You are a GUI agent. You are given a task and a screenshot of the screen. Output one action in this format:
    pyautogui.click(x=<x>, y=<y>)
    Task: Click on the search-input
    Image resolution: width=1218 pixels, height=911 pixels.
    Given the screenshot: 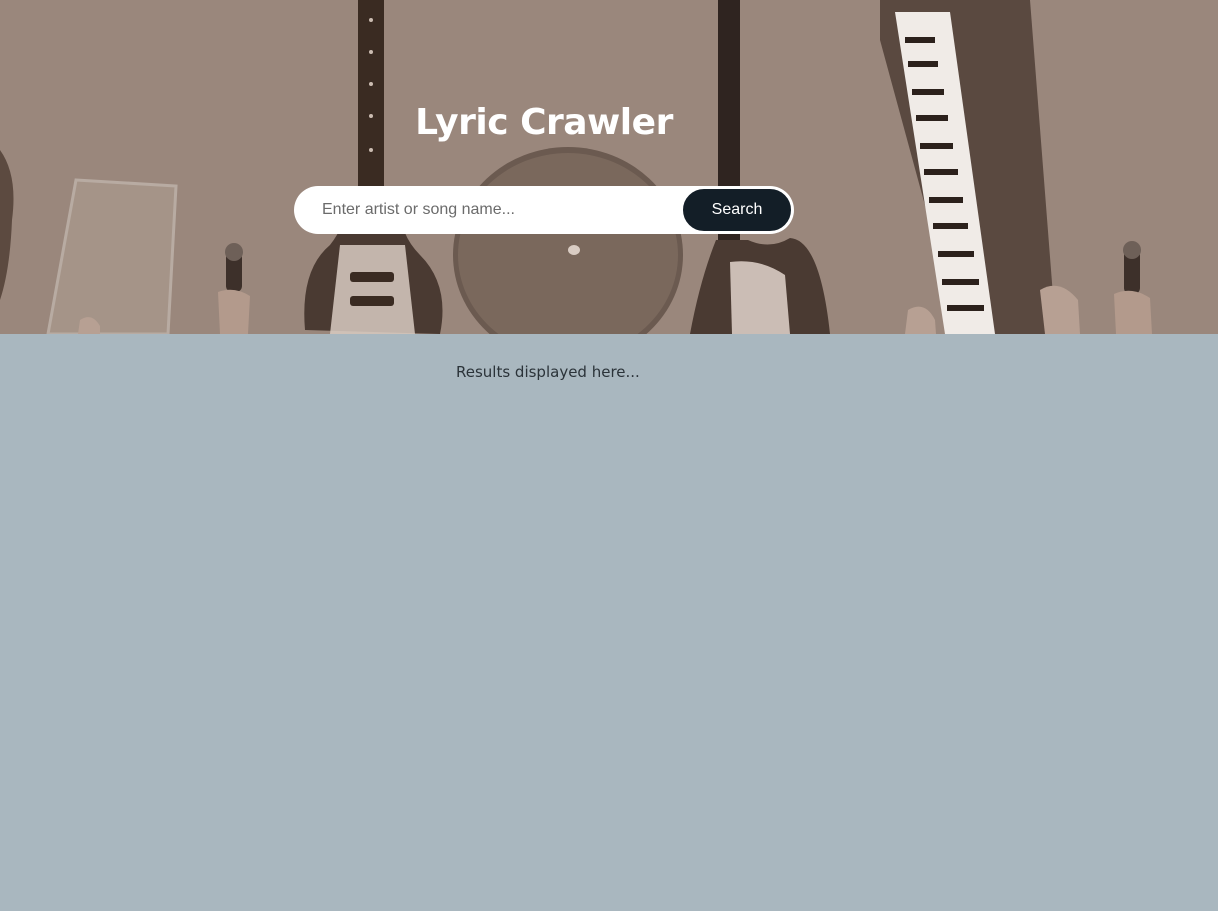 What is the action you would take?
    pyautogui.click(x=497, y=210)
    